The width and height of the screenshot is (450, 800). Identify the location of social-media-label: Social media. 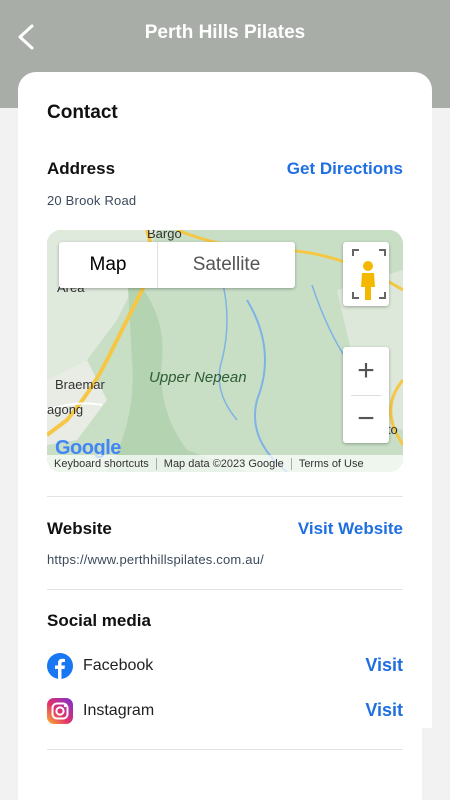
(99, 620).